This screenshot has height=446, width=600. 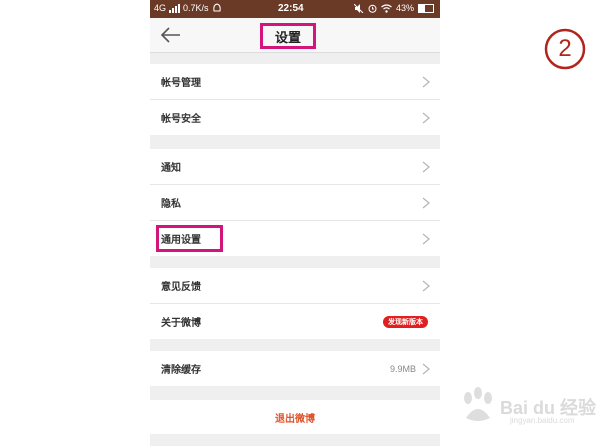 I want to click on setting-row-notifications: 通知, so click(x=295, y=167).